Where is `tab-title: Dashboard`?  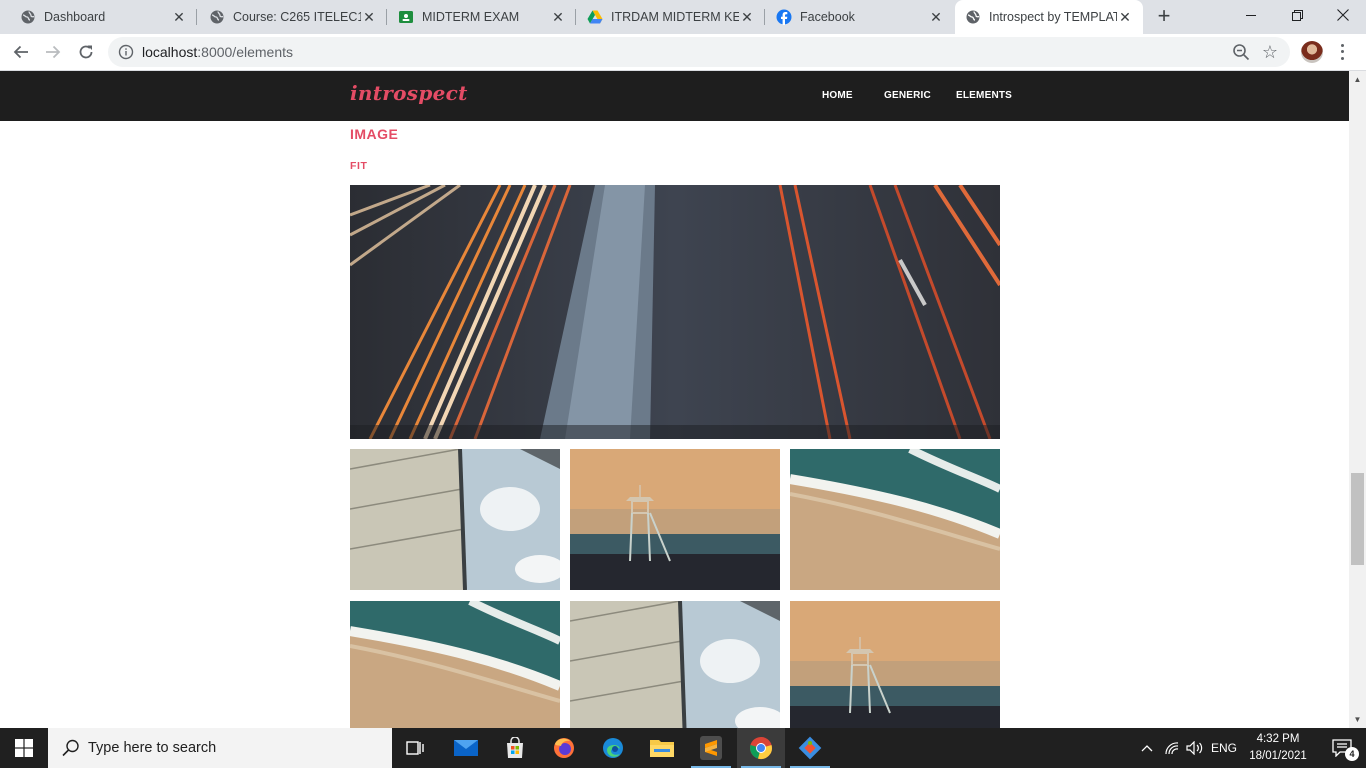
tab-title: Dashboard is located at coordinates (75, 17).